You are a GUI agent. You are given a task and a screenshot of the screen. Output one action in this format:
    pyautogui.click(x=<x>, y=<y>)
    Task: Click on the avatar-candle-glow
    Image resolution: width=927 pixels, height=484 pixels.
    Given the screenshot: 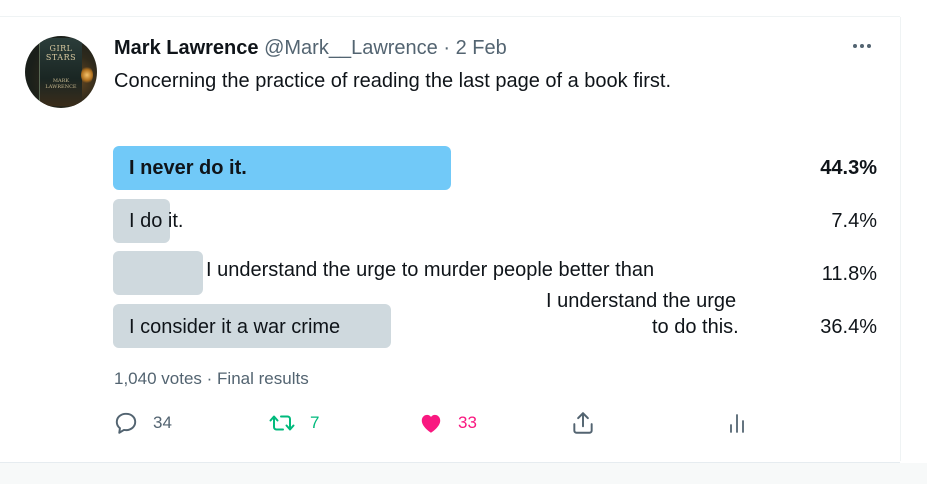 What is the action you would take?
    pyautogui.click(x=87, y=75)
    